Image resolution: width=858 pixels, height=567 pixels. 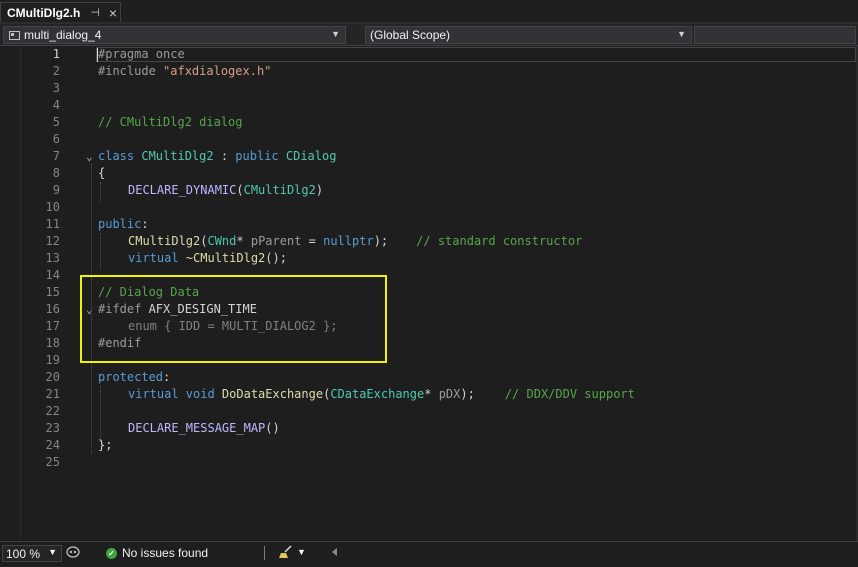 What do you see at coordinates (276, 241) in the screenshot?
I see `parameter: pParent` at bounding box center [276, 241].